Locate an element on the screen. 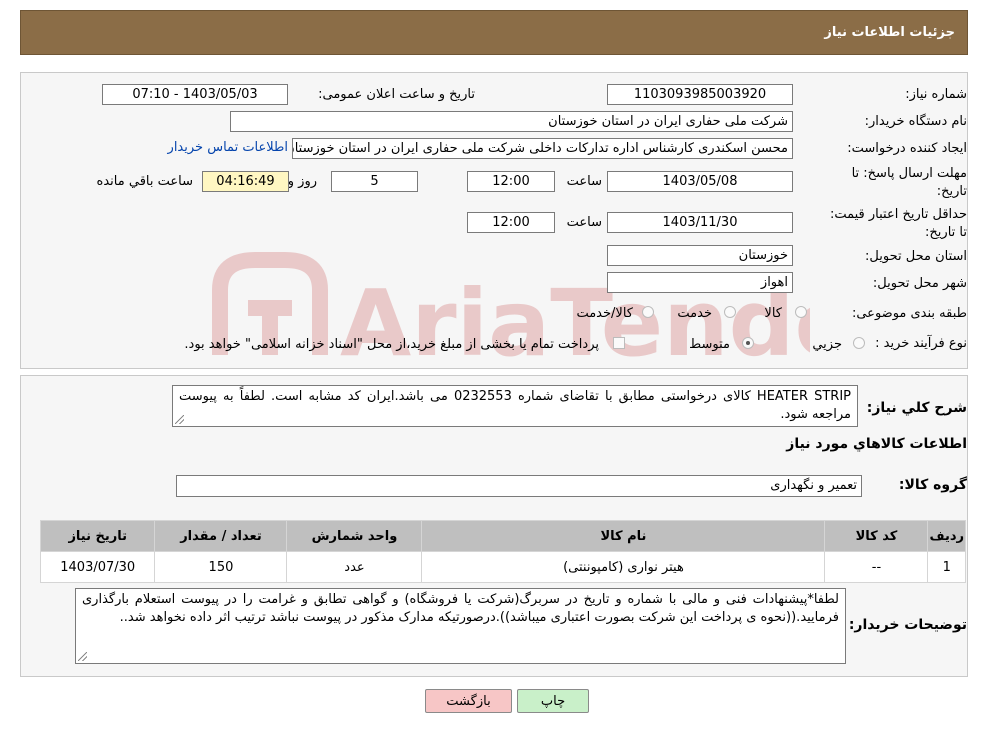  deadline-time-label: ساعت is located at coordinates (584, 181).